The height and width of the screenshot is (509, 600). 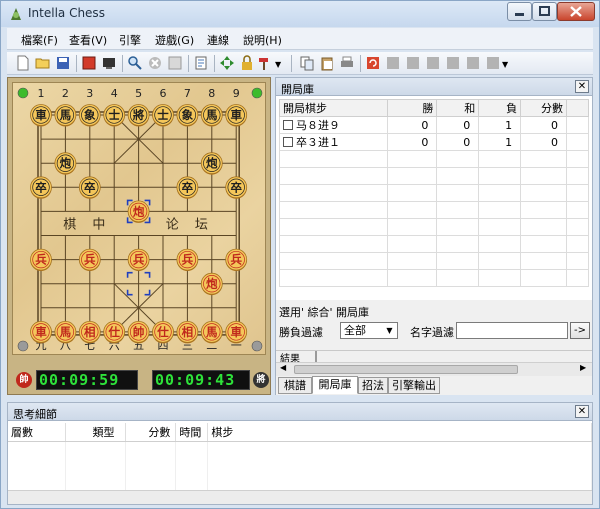 What do you see at coordinates (414, 385) in the screenshot?
I see `tab-engine-output: 引擎輸出` at bounding box center [414, 385].